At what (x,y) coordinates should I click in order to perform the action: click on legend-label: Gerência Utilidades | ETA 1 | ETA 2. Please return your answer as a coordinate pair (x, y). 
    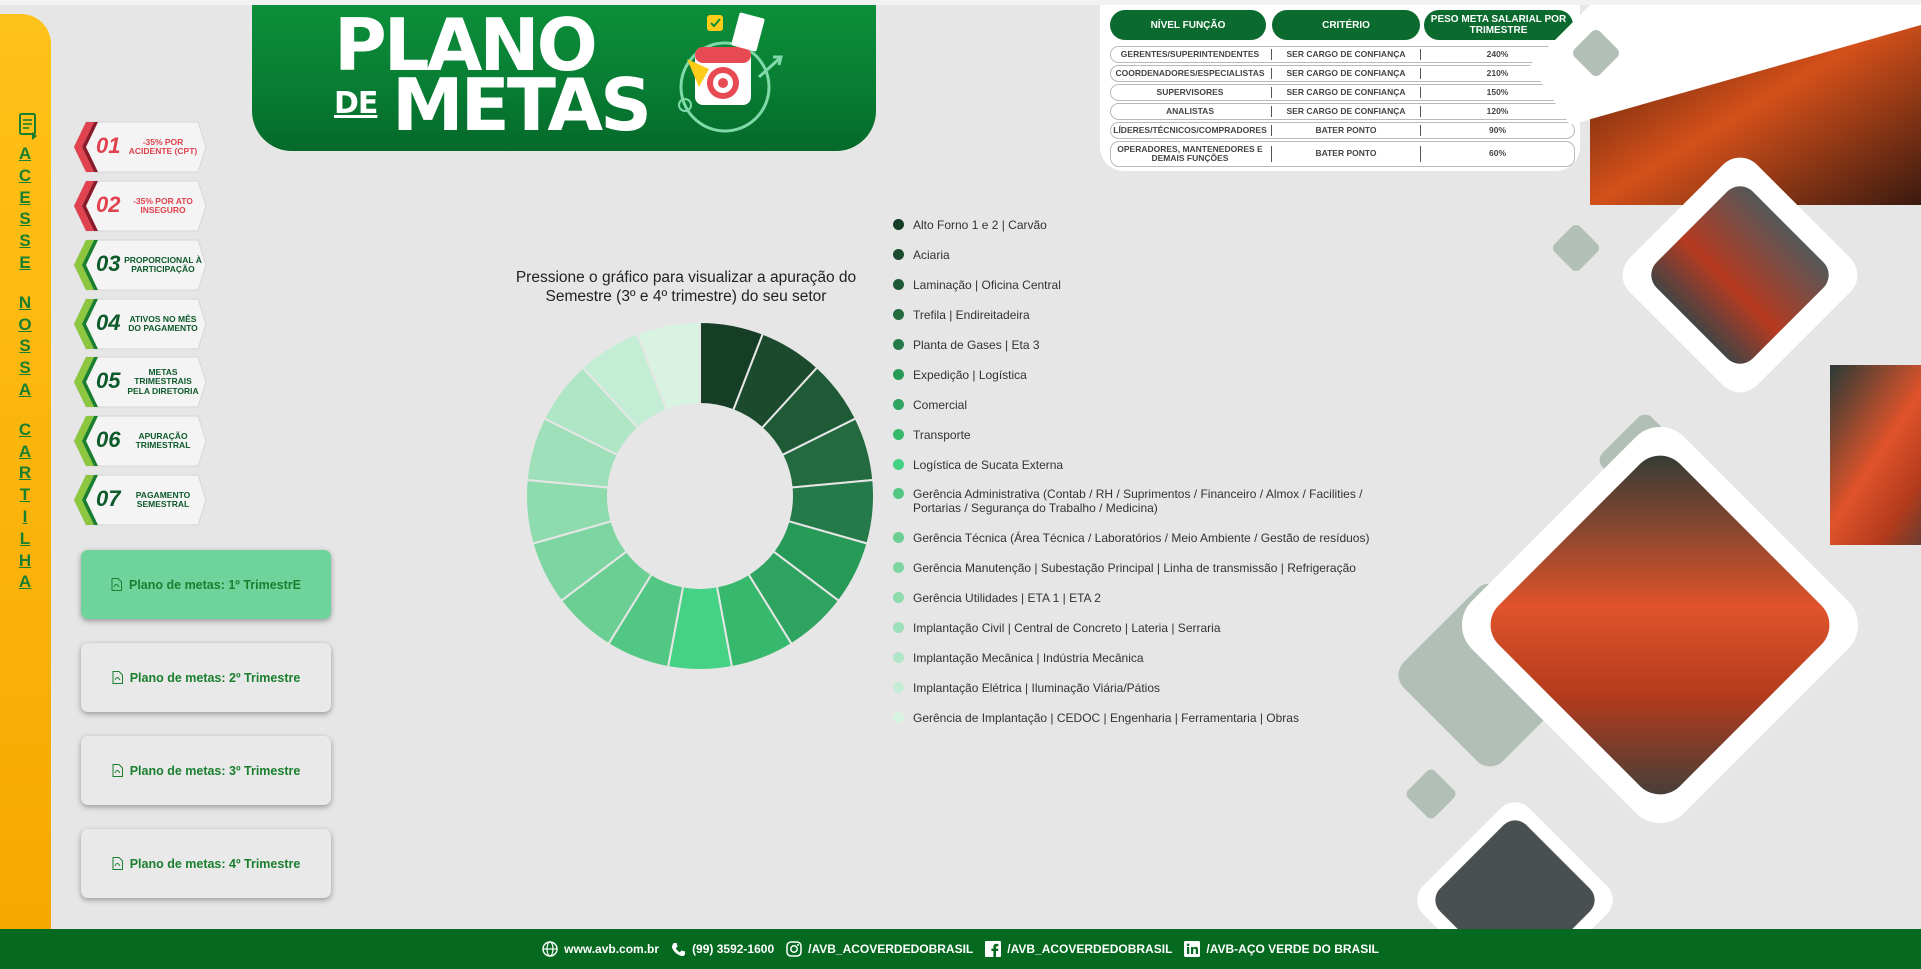
    Looking at the image, I should click on (1007, 598).